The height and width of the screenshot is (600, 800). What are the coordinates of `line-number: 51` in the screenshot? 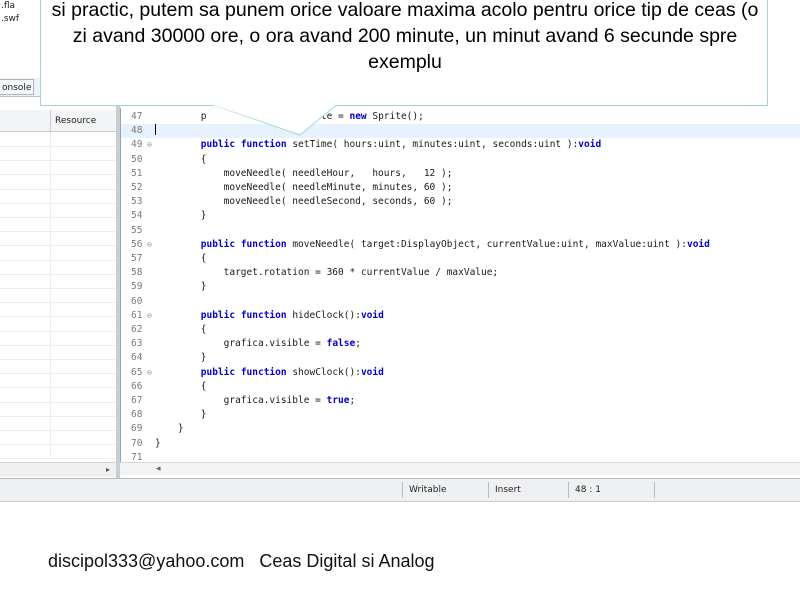 It's located at (137, 173).